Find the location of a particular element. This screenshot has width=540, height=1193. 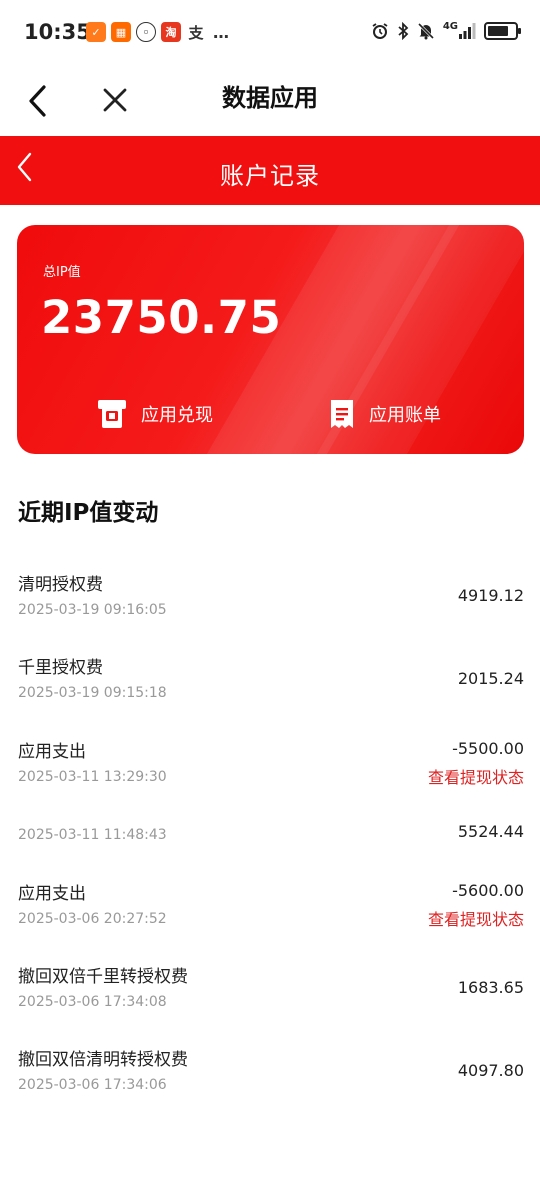

bill-button: 应用账单 is located at coordinates (385, 414).